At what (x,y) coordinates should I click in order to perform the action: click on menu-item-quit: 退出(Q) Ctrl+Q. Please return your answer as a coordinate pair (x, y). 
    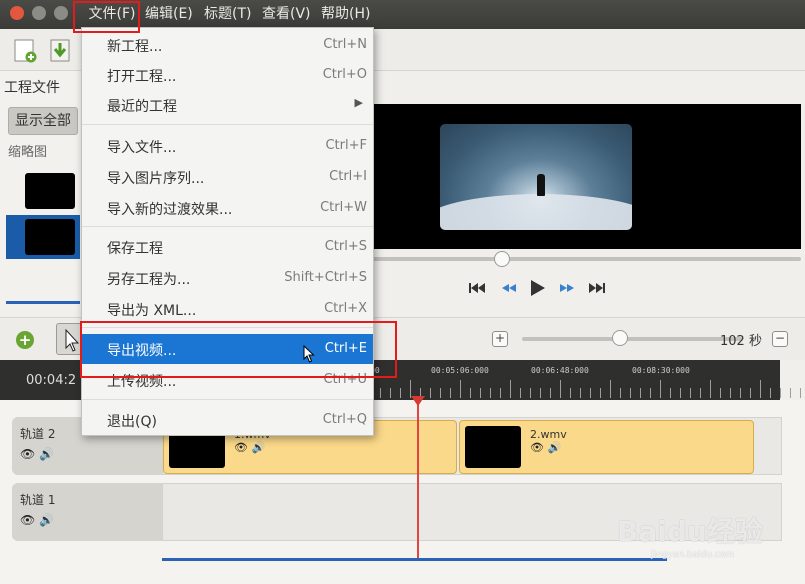
    Looking at the image, I should click on (227, 420).